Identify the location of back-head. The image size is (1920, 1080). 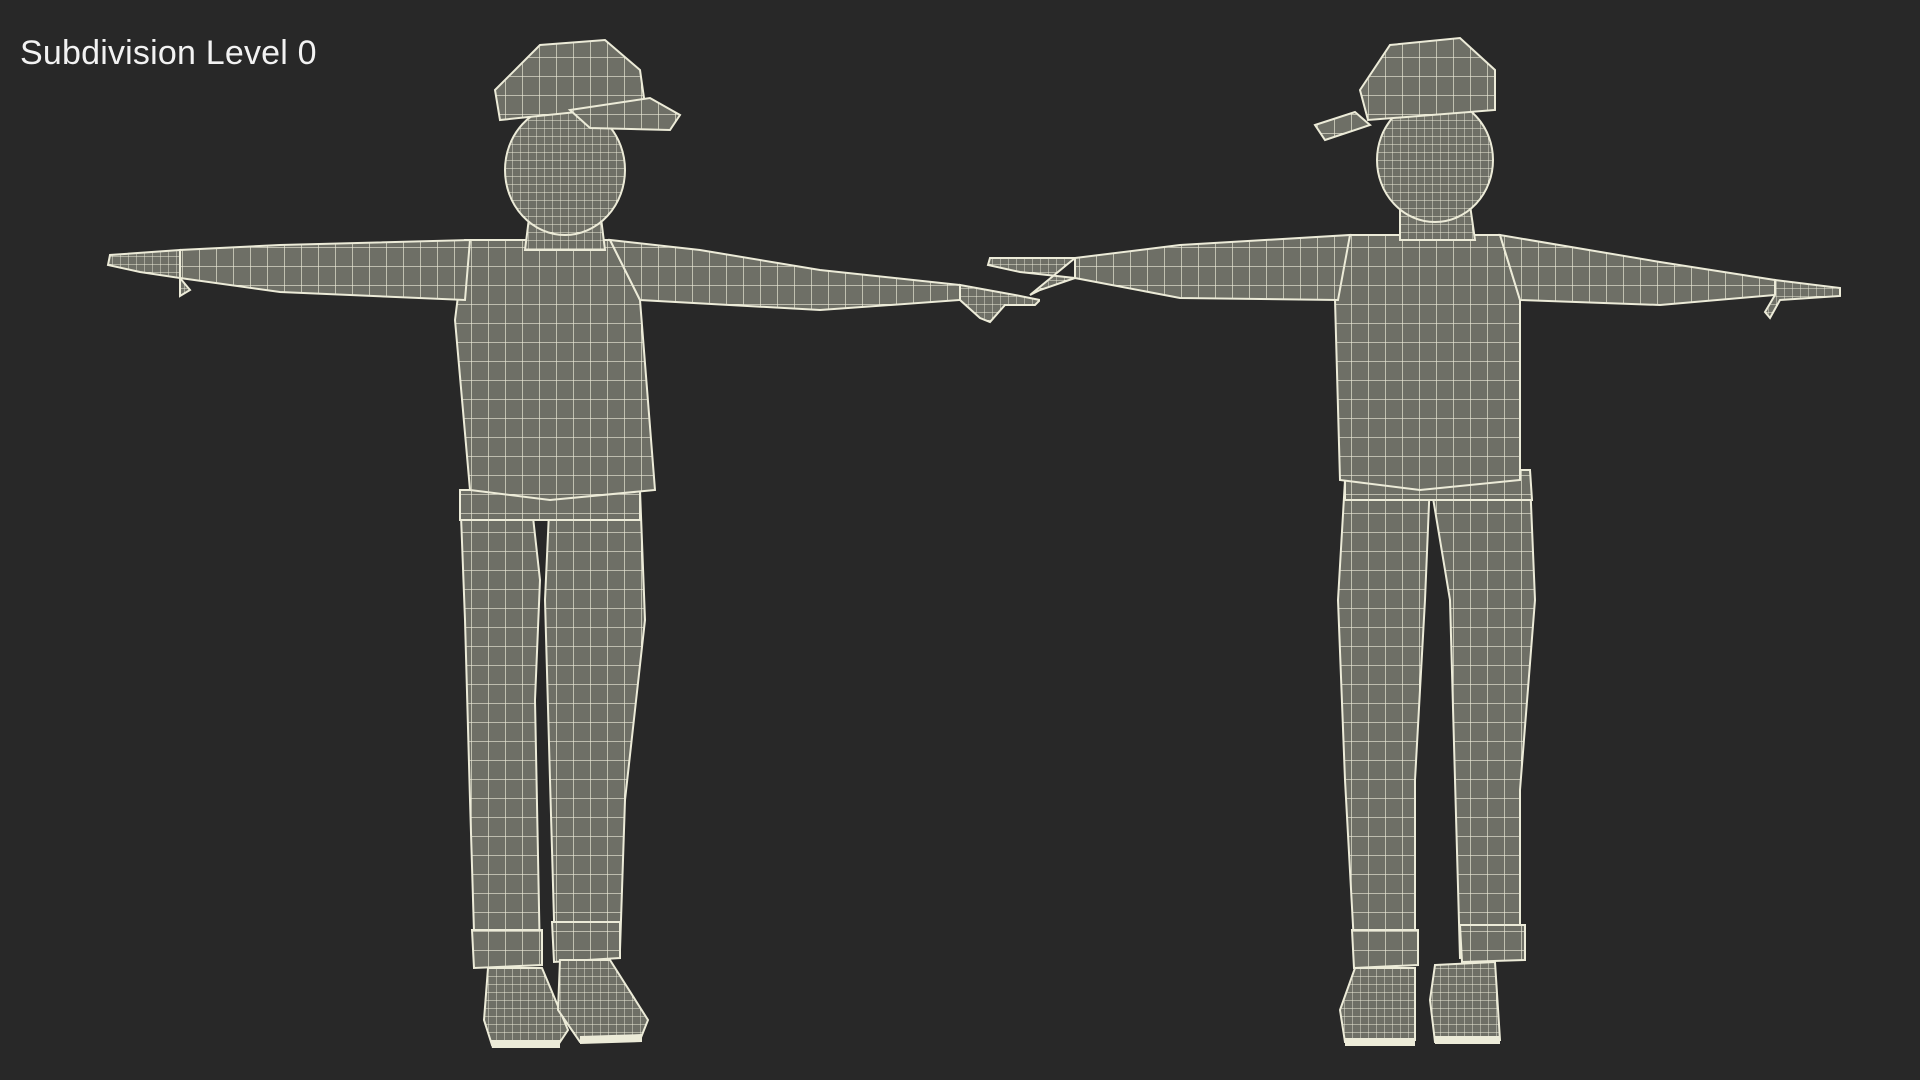
(1404, 138).